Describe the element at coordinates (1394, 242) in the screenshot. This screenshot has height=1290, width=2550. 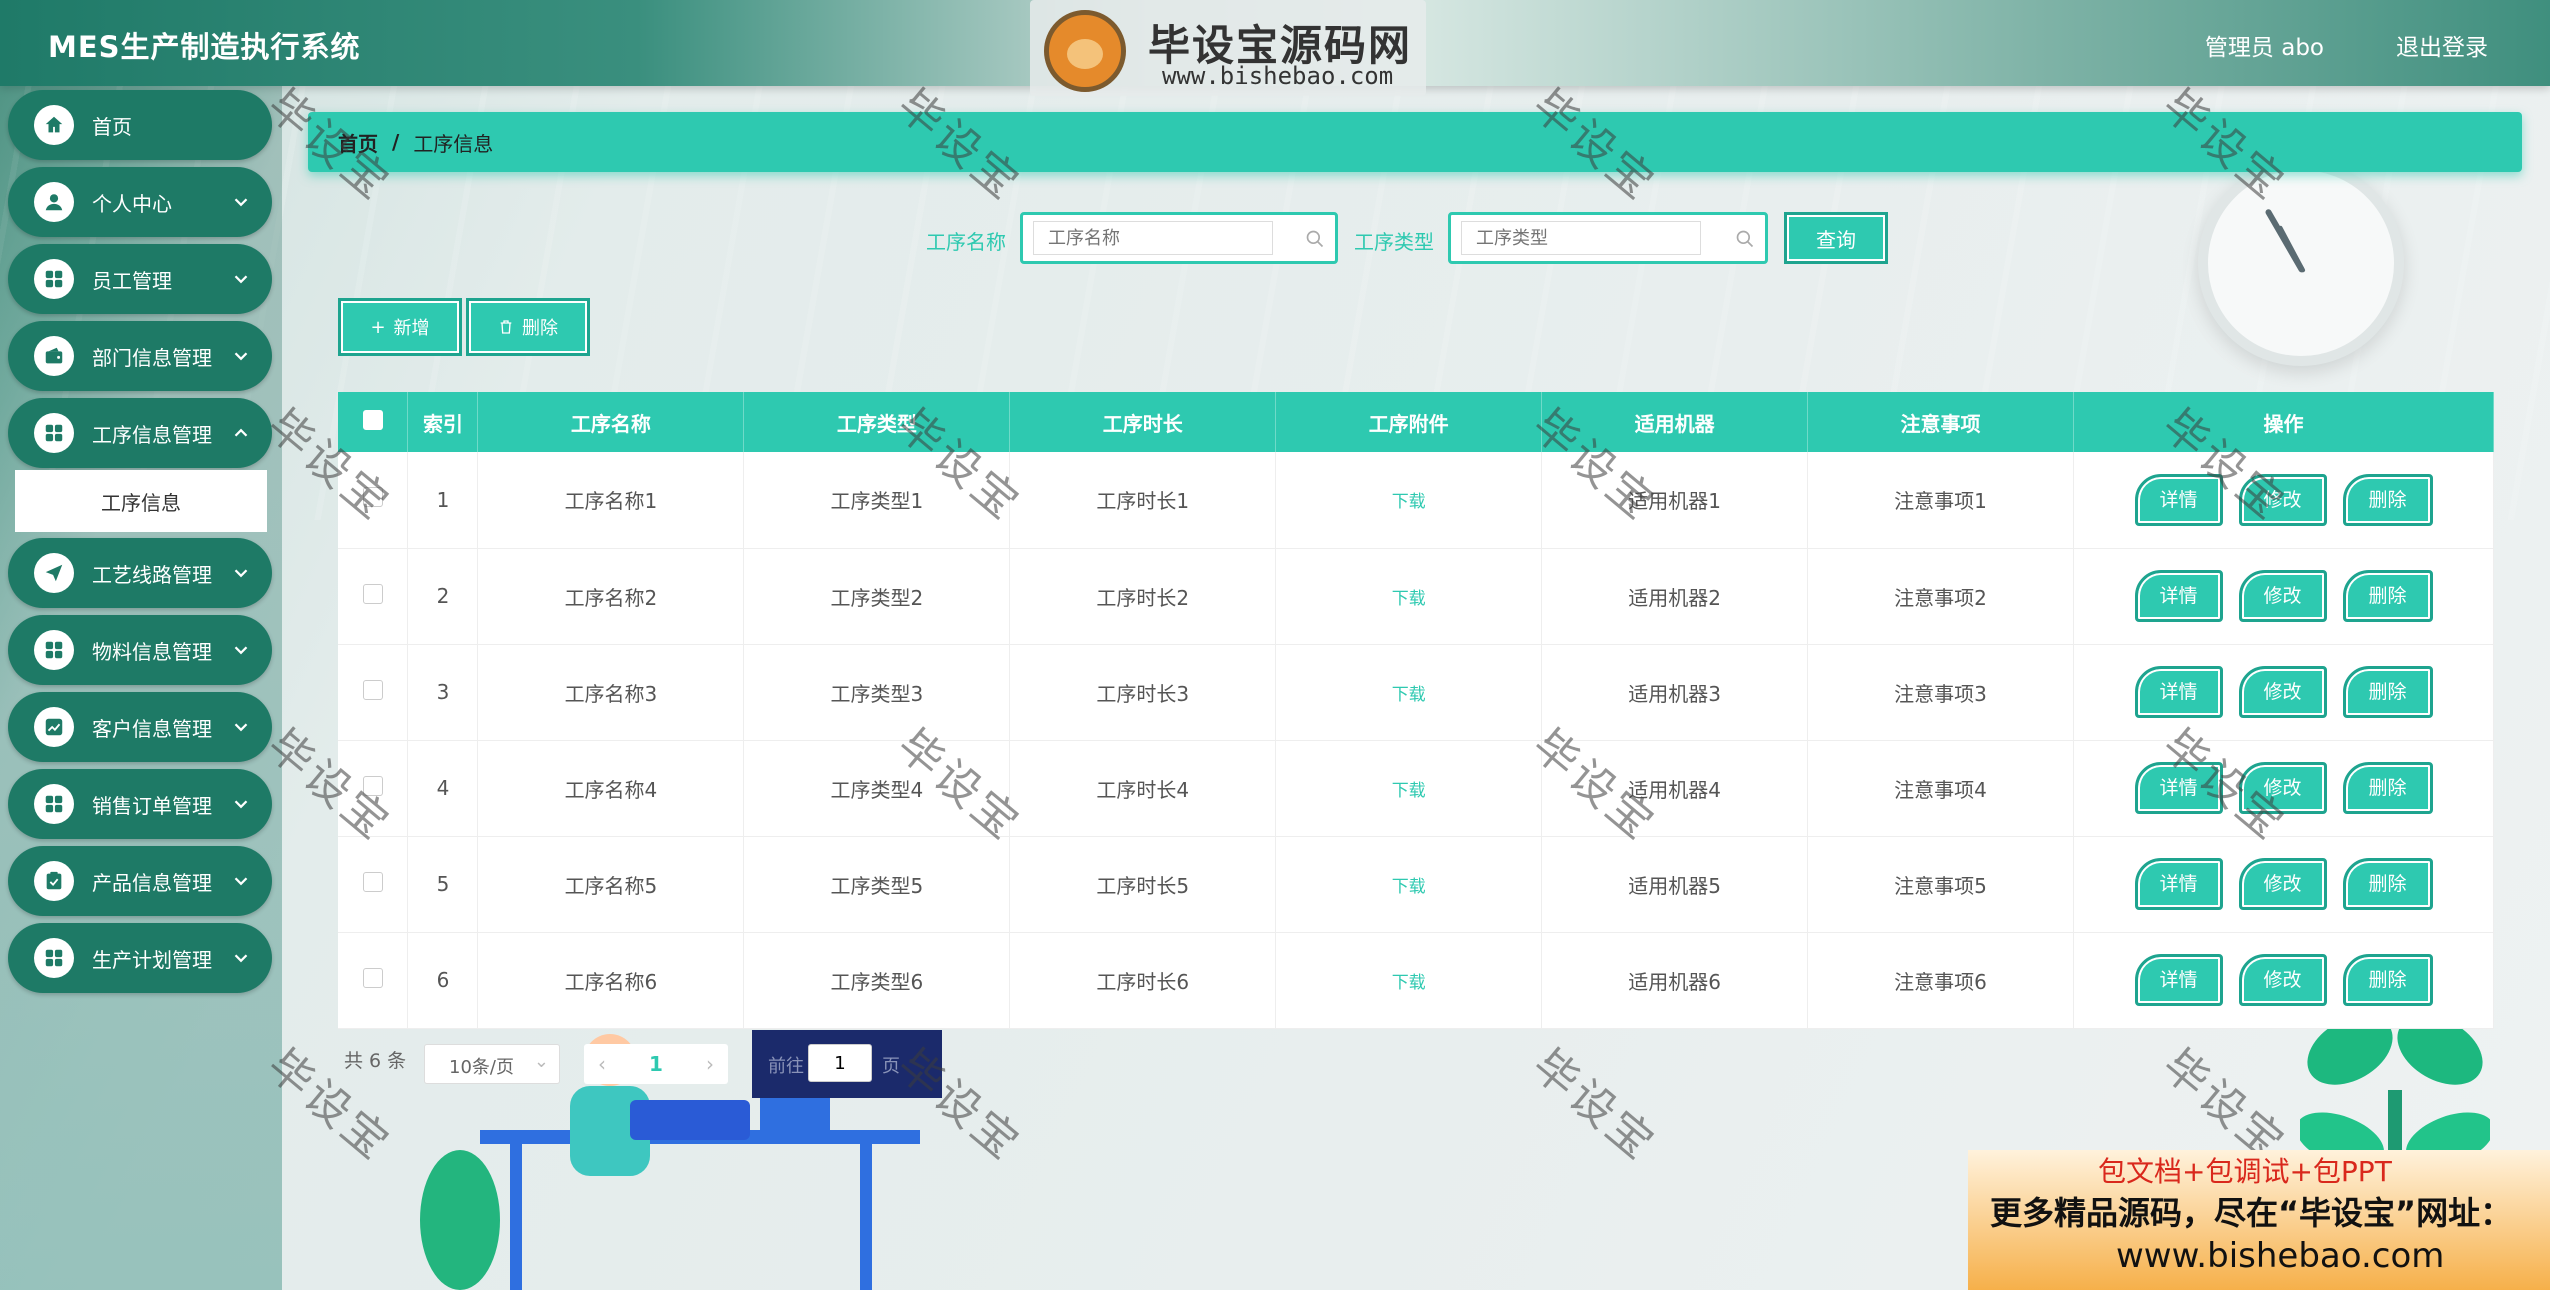
I see `search-type-label: 工序类型` at that location.